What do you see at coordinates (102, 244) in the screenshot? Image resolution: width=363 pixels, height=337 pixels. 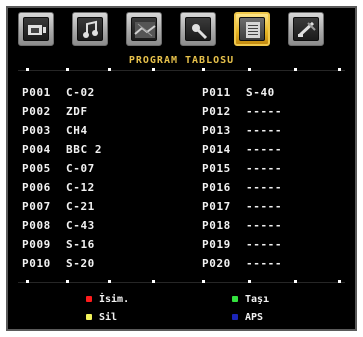 I see `program-row: P009 S-16` at bounding box center [102, 244].